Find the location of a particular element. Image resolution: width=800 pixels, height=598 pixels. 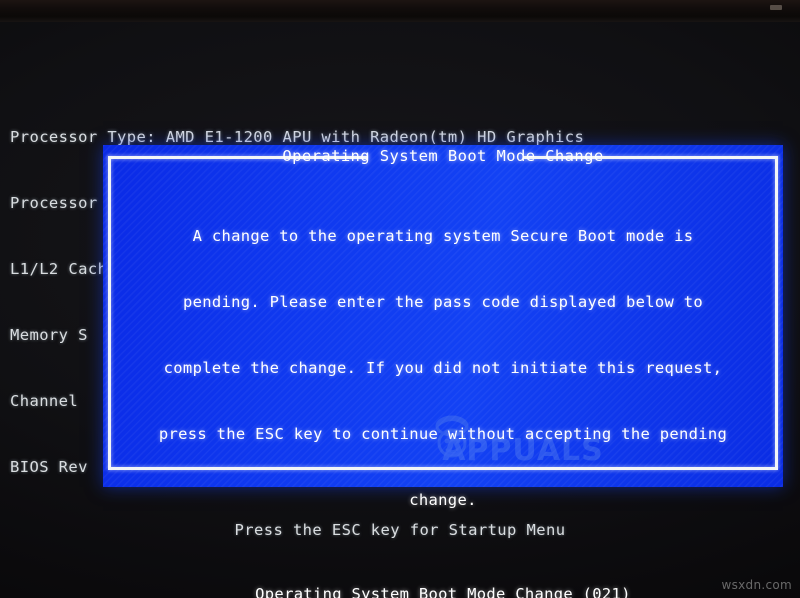

dialog-border-left is located at coordinates (109, 312).